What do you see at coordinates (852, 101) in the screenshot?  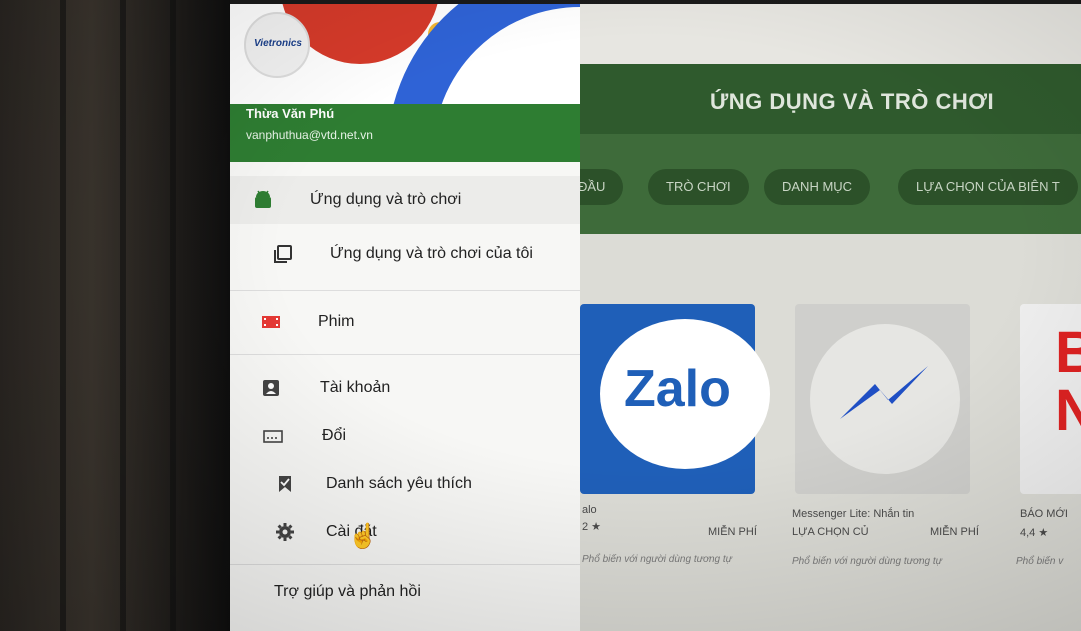 I see `store-title: ỨNG DỤNG VÀ TRÒ CHƠI` at bounding box center [852, 101].